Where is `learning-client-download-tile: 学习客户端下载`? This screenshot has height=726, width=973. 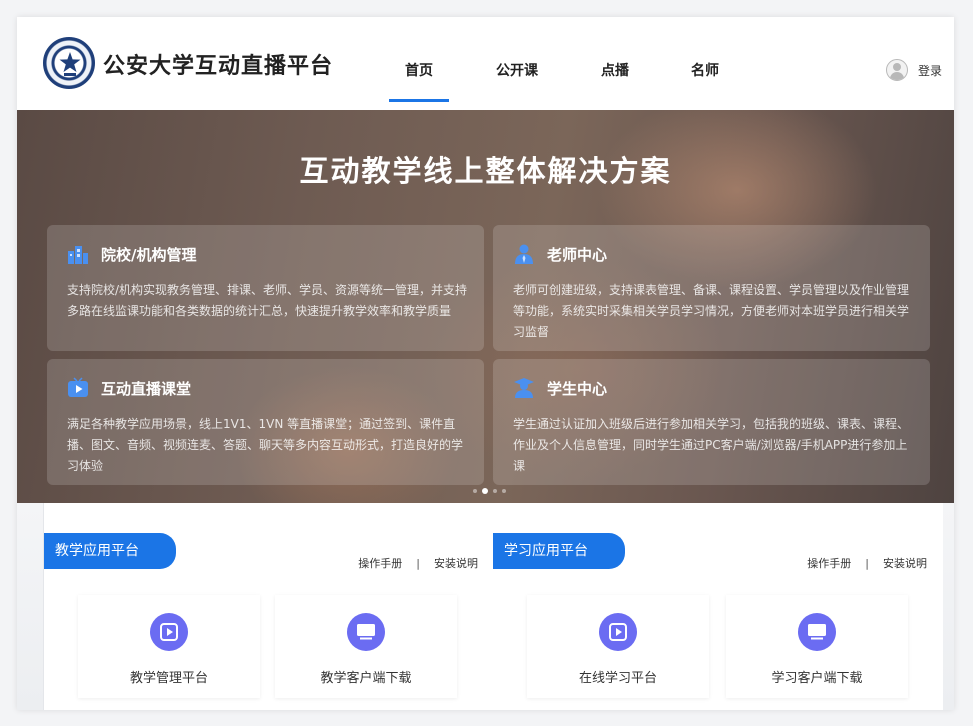 learning-client-download-tile: 学习客户端下载 is located at coordinates (817, 646).